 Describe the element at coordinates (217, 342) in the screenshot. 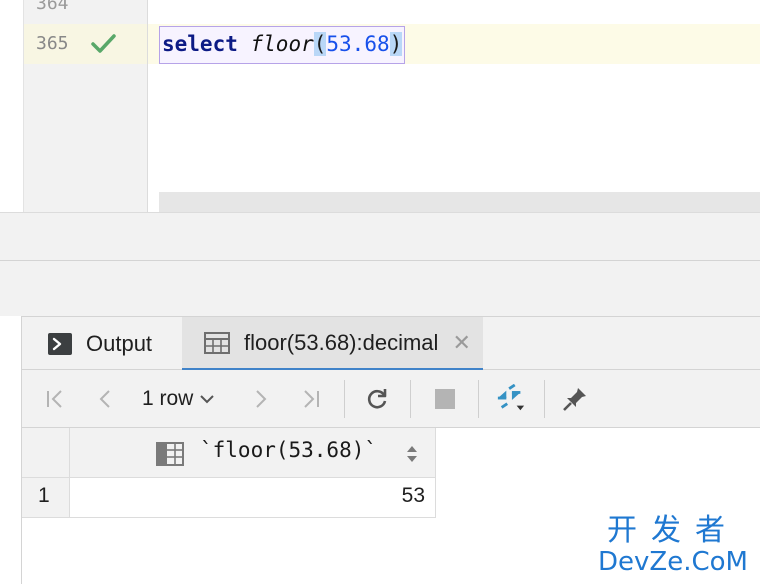

I see `table-icon` at that location.